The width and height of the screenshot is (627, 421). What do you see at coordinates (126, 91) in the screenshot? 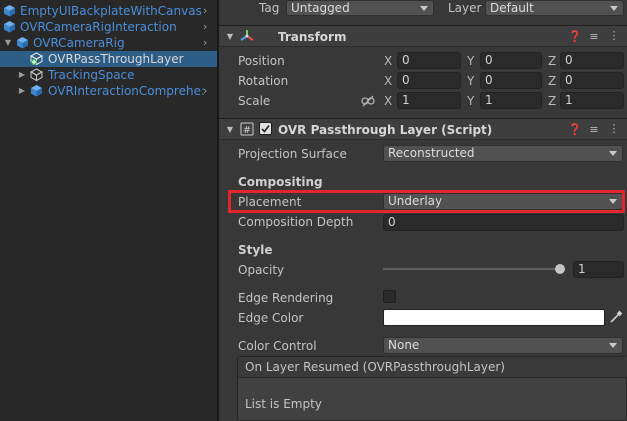
I see `hierarchy-item-label: OVRInteractionComprehe:` at bounding box center [126, 91].